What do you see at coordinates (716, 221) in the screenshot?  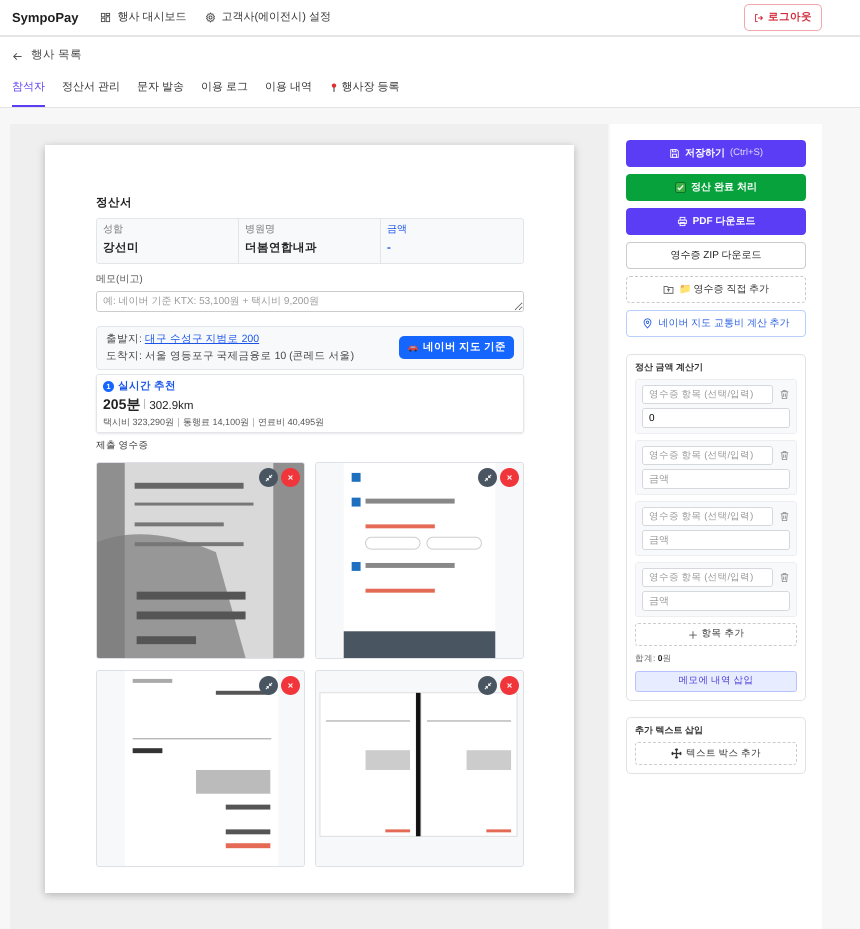 I see `action-button: PDF 다운로드` at bounding box center [716, 221].